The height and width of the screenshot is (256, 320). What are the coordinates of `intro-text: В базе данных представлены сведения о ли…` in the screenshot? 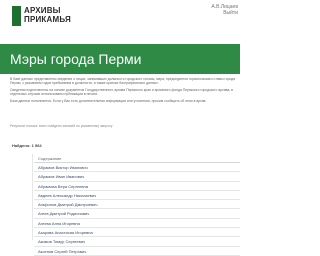 It's located at (123, 91).